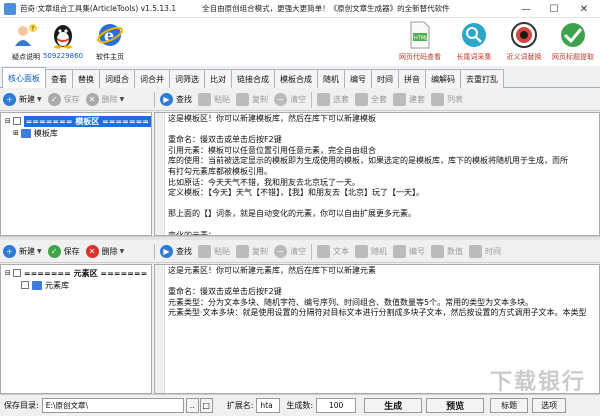 The width and height of the screenshot is (600, 416). Describe the element at coordinates (268, 405) in the screenshot. I see `ext-input: hta` at that location.